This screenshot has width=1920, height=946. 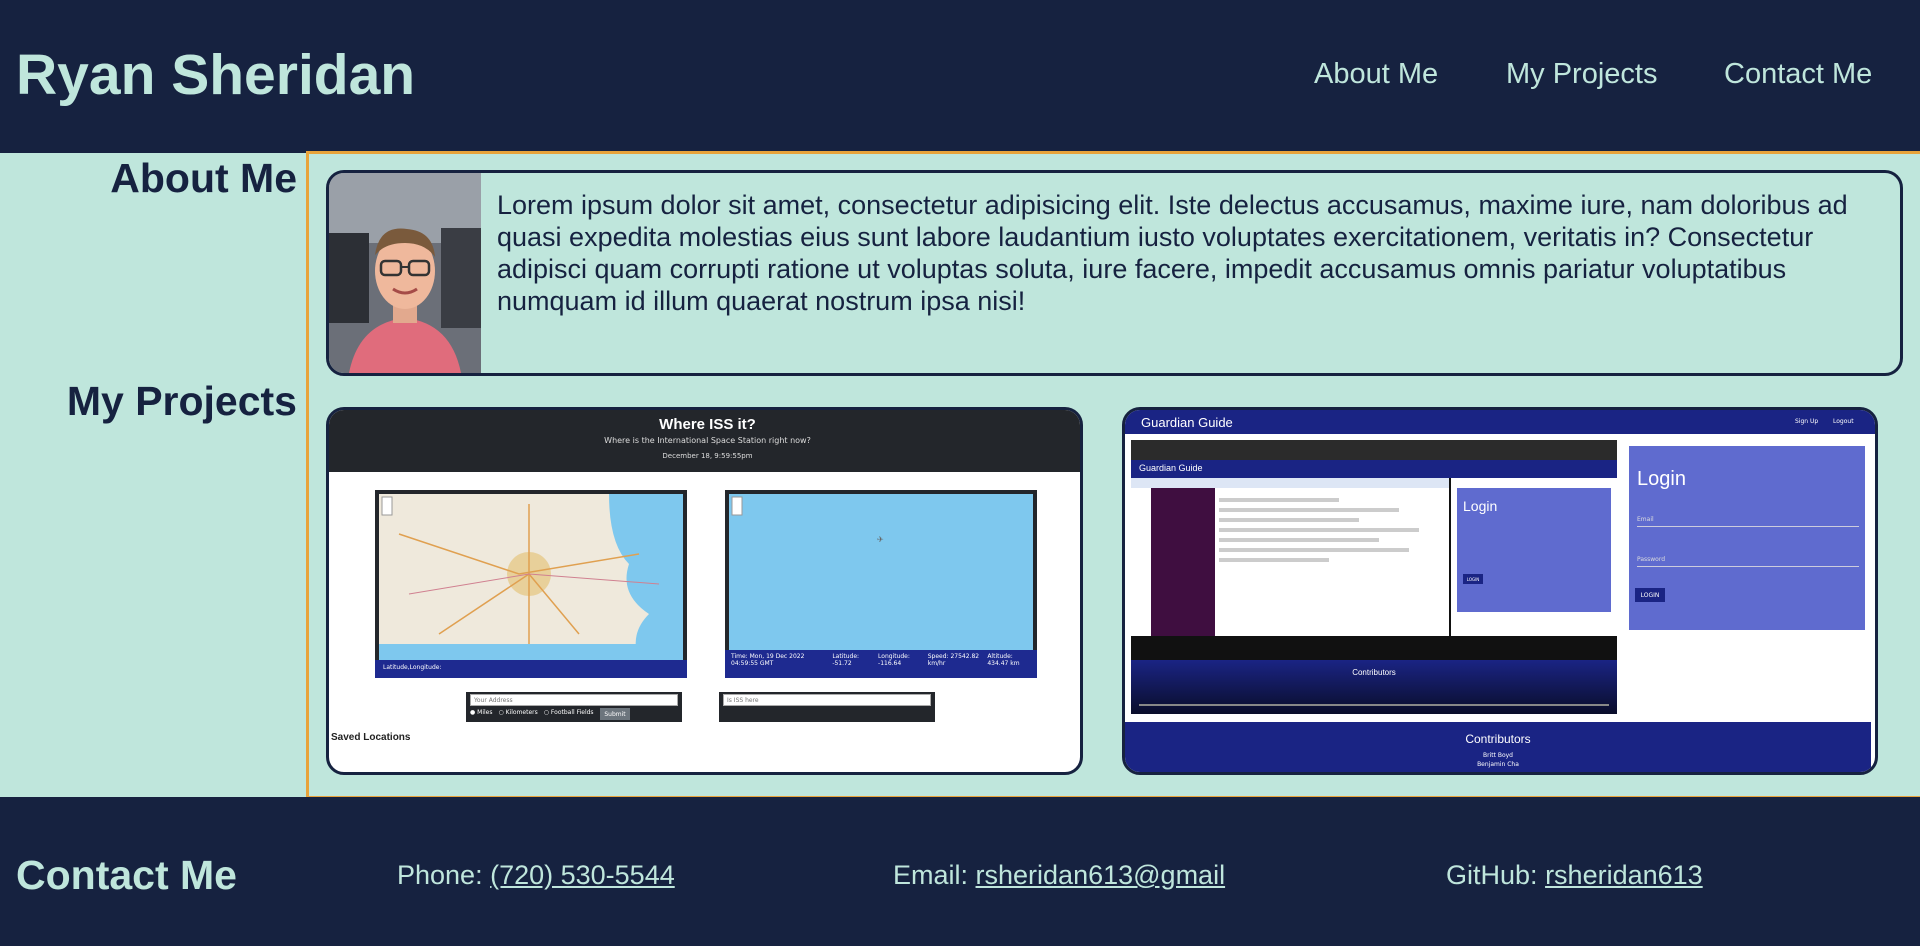 What do you see at coordinates (1661, 479) in the screenshot?
I see `login-title: Login` at bounding box center [1661, 479].